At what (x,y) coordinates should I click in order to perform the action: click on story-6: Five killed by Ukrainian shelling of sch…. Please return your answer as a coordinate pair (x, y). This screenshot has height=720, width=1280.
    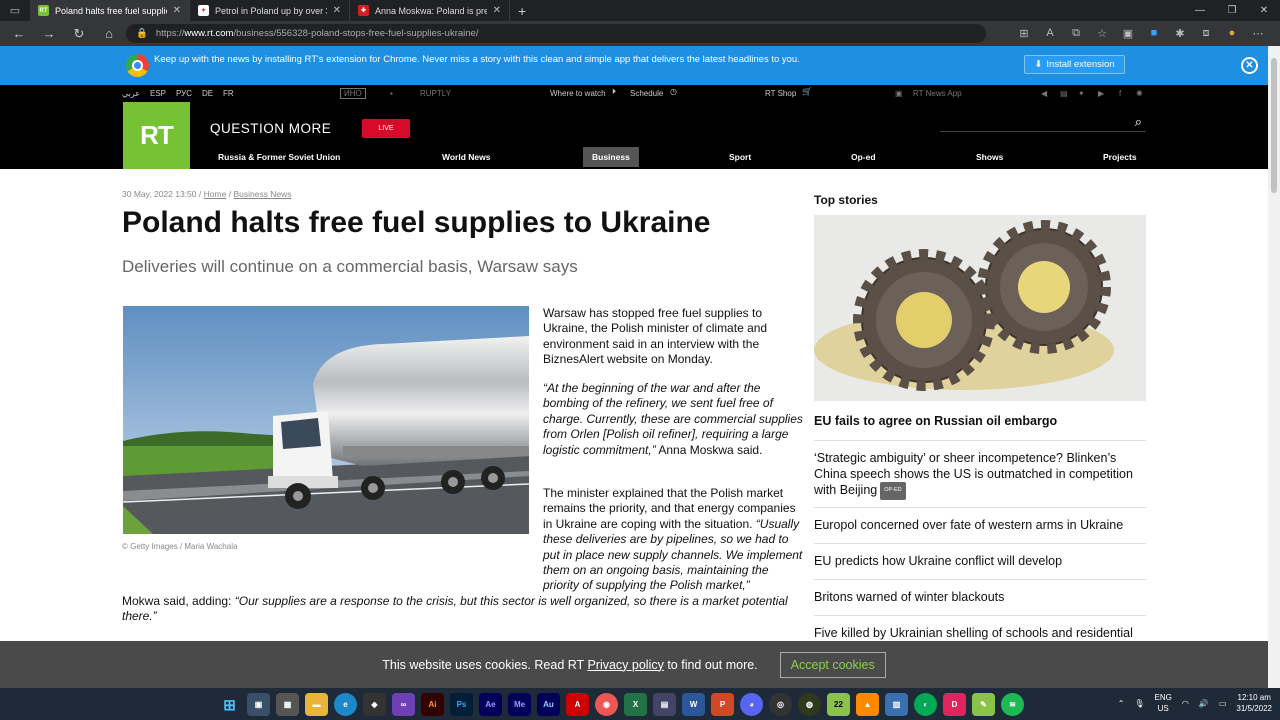
    Looking at the image, I should click on (980, 628).